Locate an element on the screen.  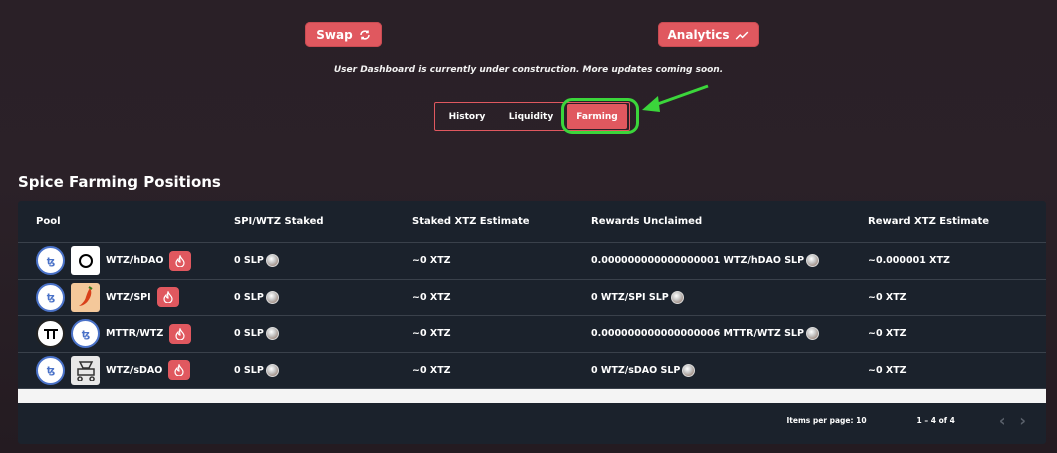
pointer-arrow-icon is located at coordinates (675, 98).